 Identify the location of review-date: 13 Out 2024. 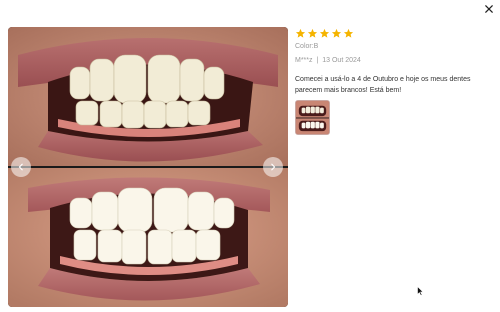
(341, 60).